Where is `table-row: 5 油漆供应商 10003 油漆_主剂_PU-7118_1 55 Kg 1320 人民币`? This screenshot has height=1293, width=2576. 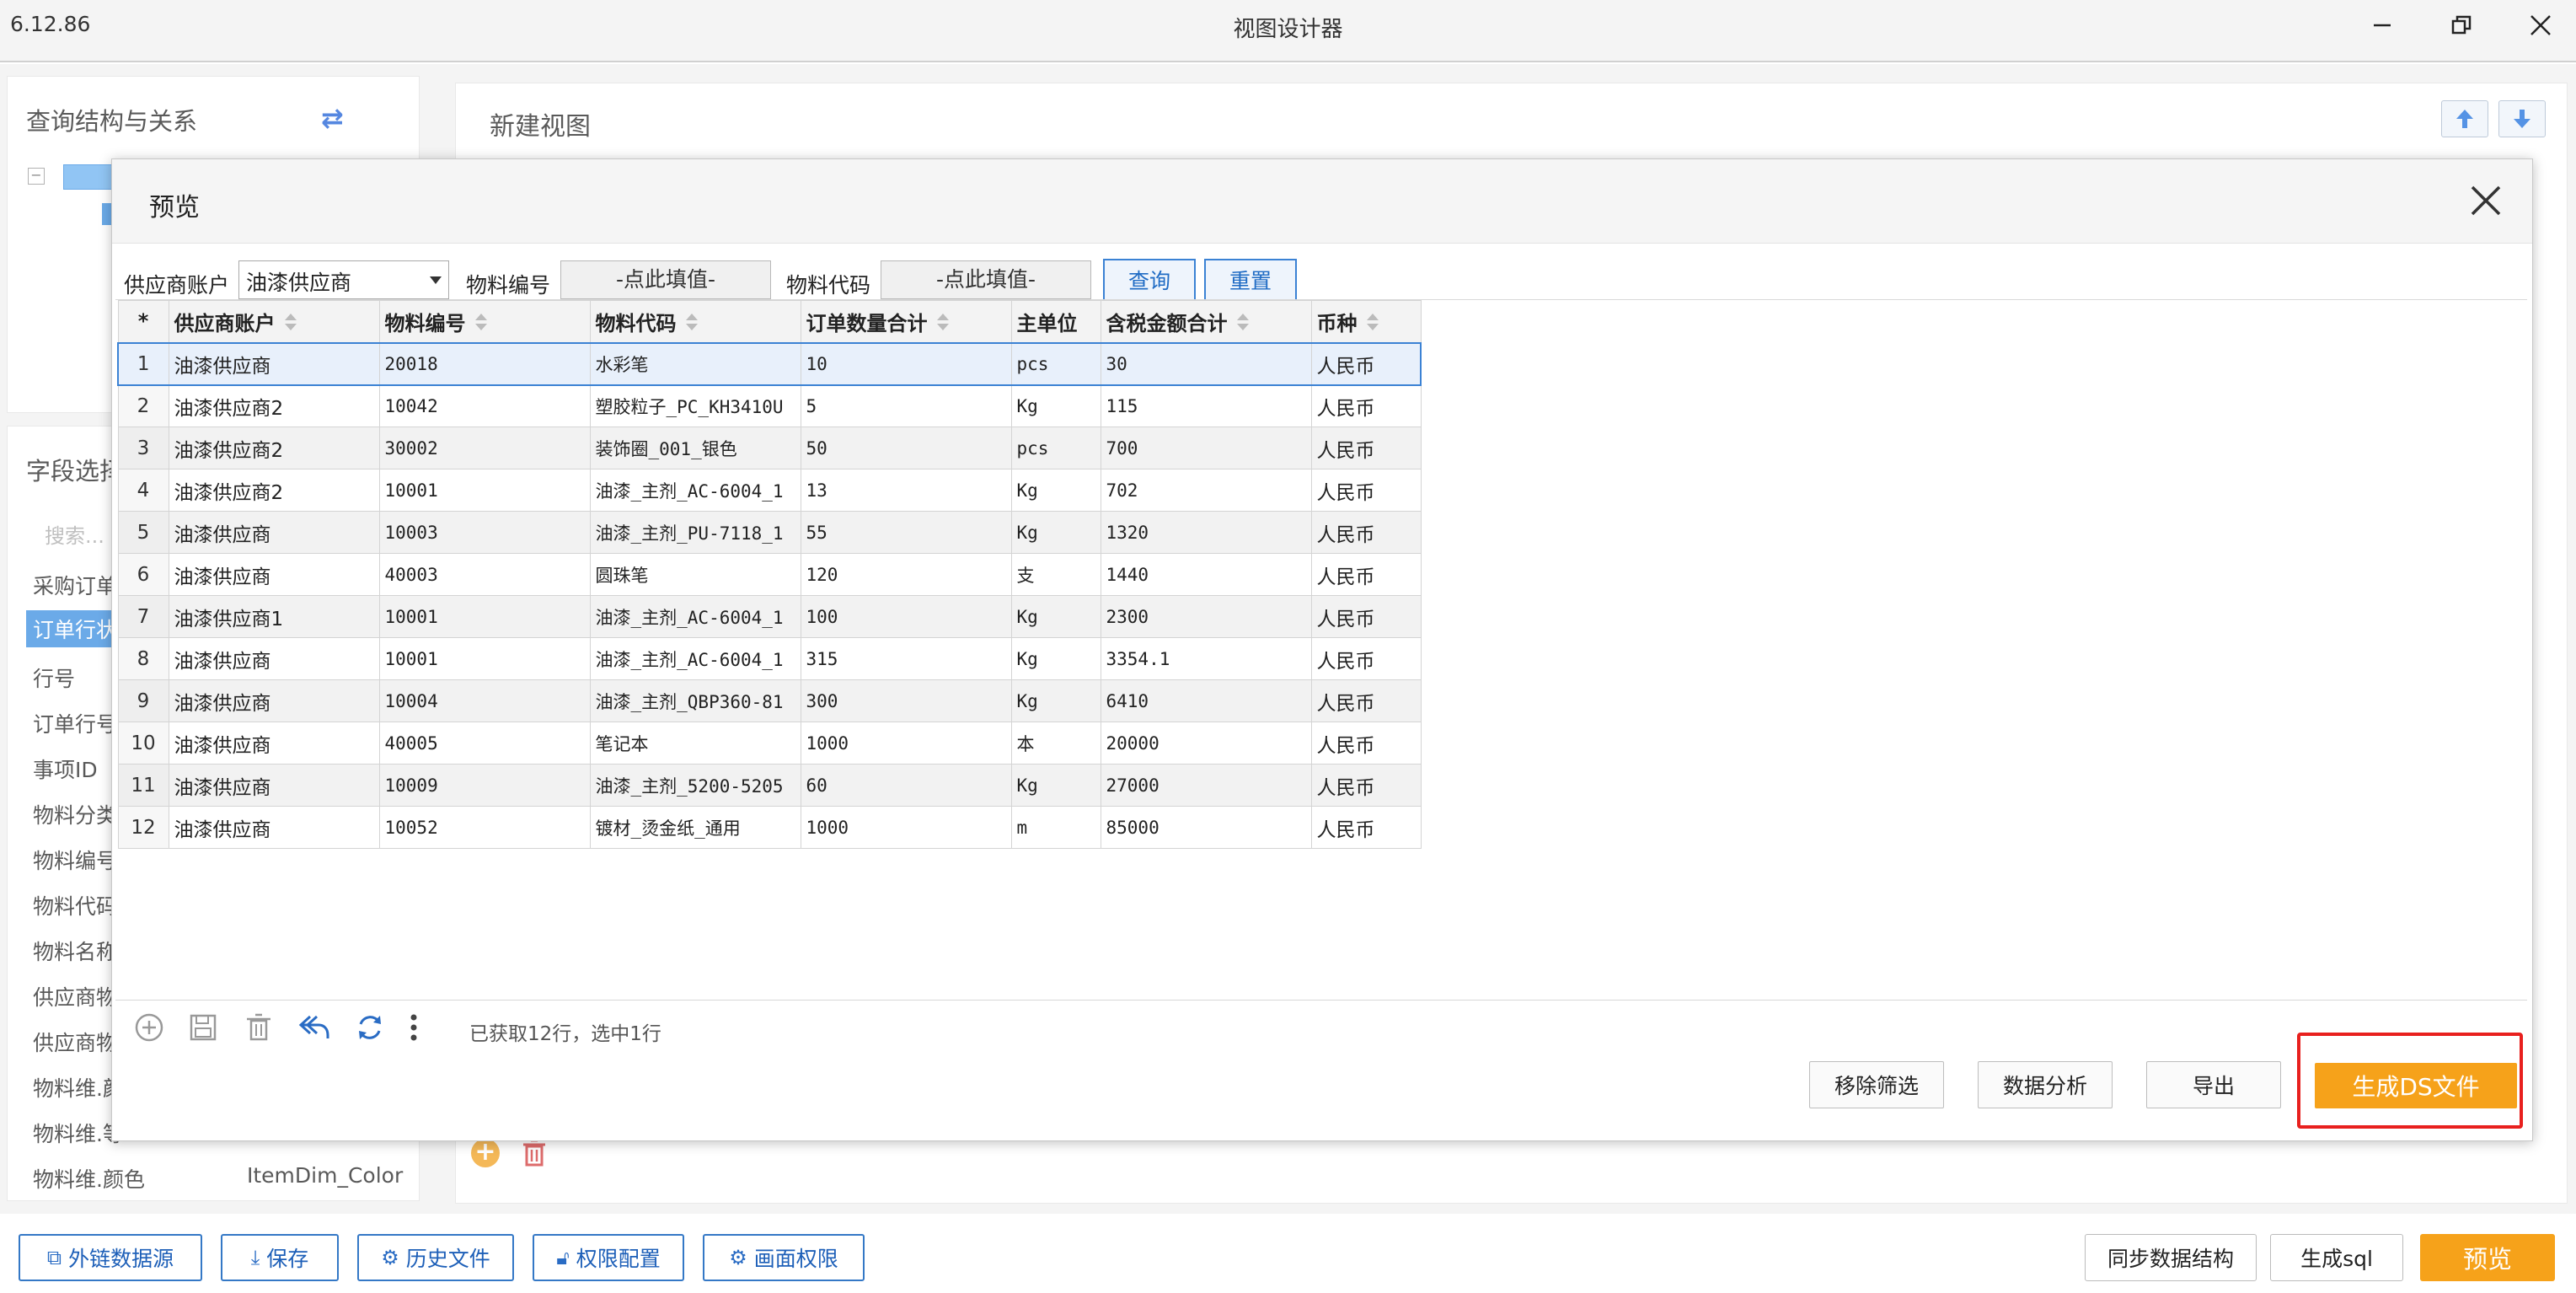 table-row: 5 油漆供应商 10003 油漆_主剂_PU-7118_1 55 Kg 1320 人民币 is located at coordinates (769, 532).